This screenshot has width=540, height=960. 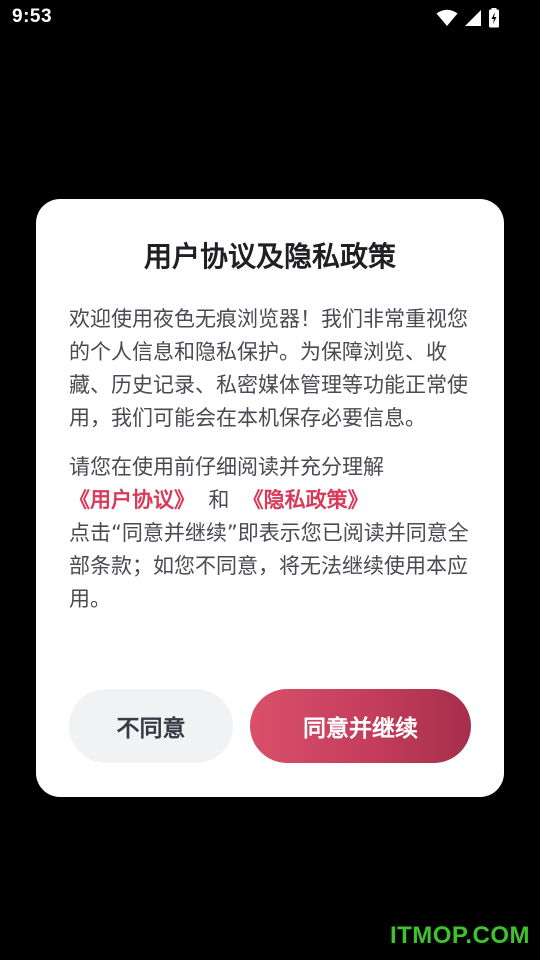 I want to click on status-bar: 9:53, so click(x=270, y=18).